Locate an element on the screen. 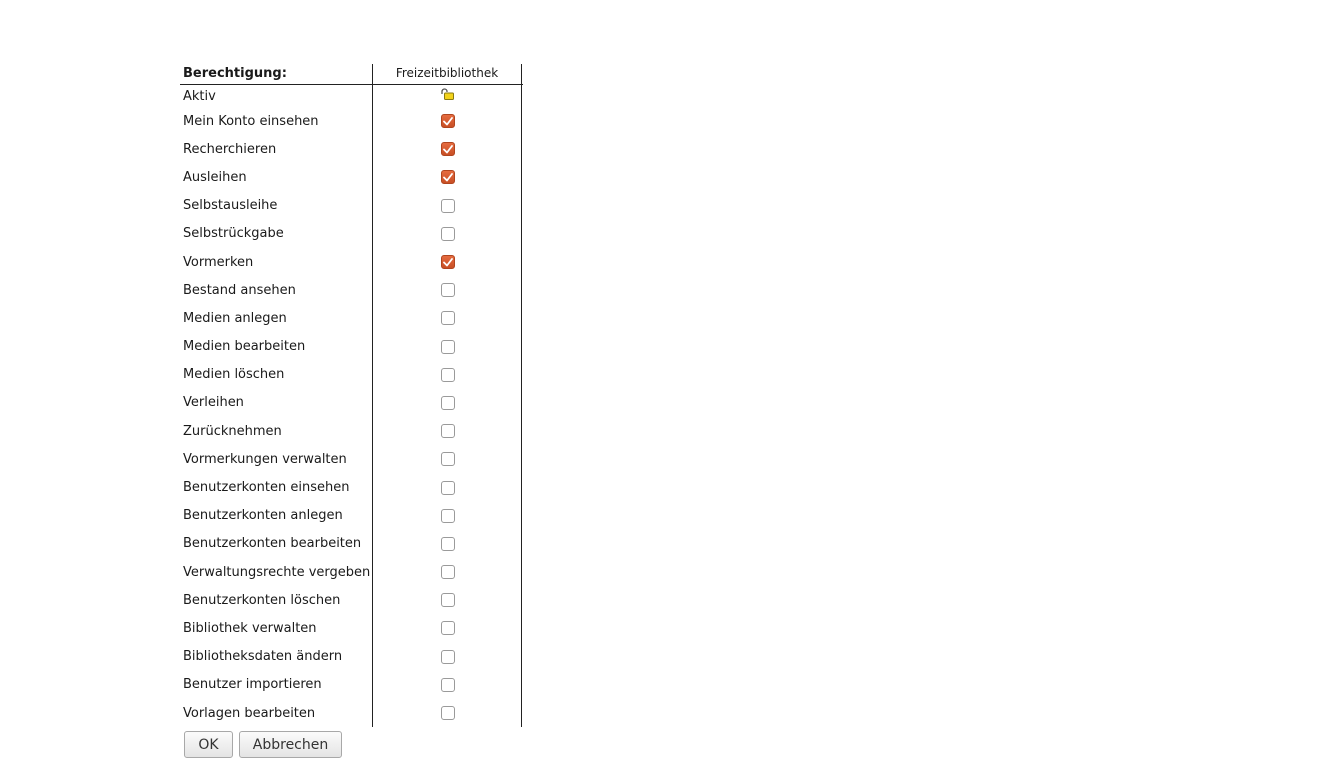 The height and width of the screenshot is (766, 1339). permission-row: Mein Konto einsehen is located at coordinates (351, 121).